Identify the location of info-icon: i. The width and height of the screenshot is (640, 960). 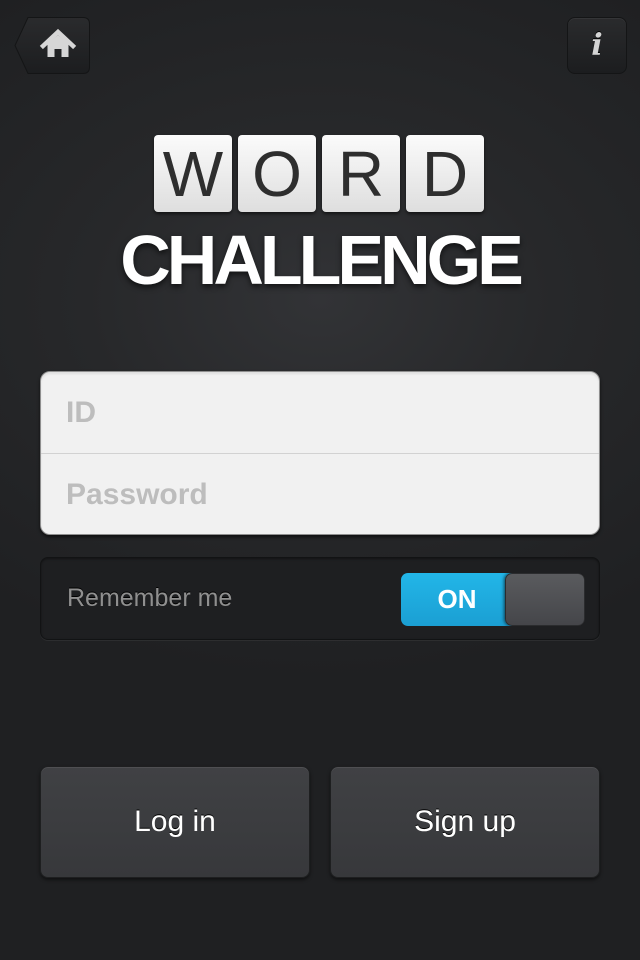
(597, 45).